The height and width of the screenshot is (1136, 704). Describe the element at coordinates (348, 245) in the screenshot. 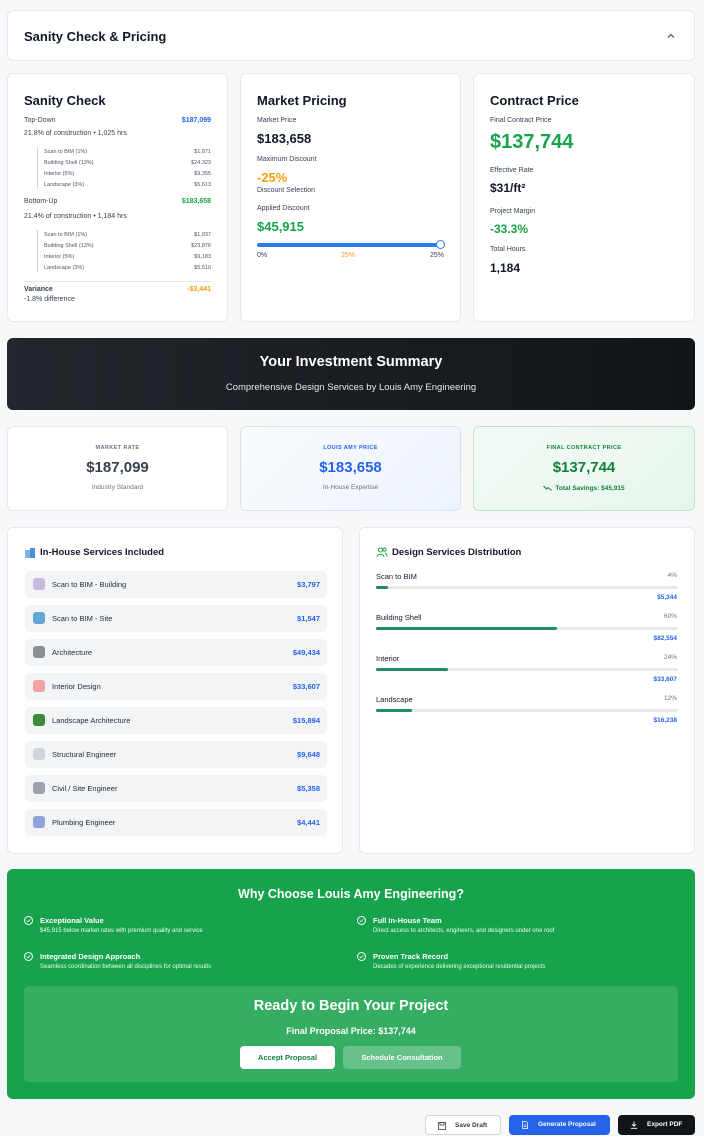

I see `slider-fill` at that location.